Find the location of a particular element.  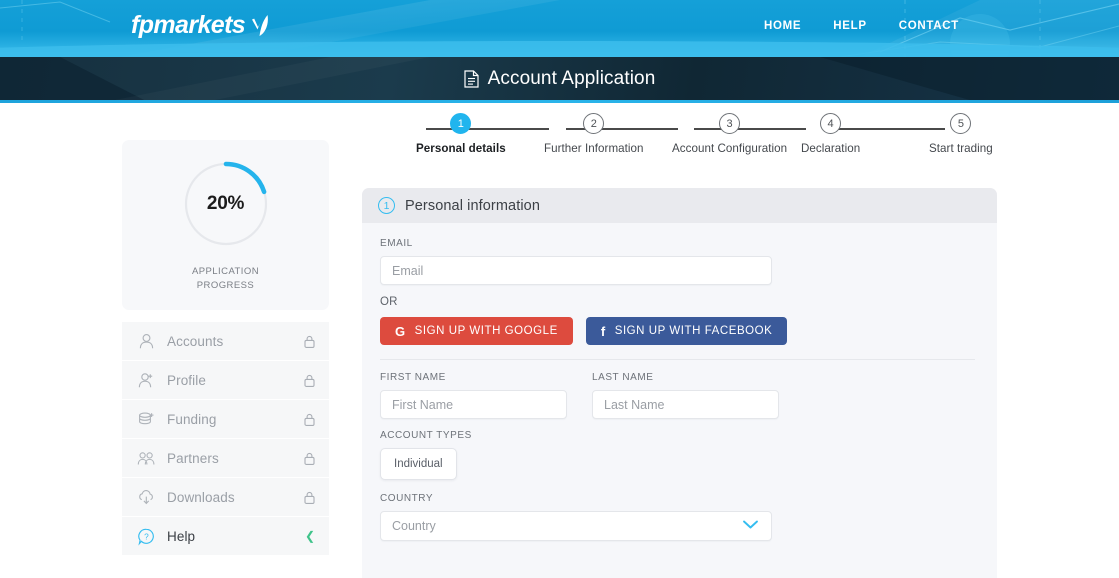

email-input-placeholder: Email is located at coordinates (408, 270).